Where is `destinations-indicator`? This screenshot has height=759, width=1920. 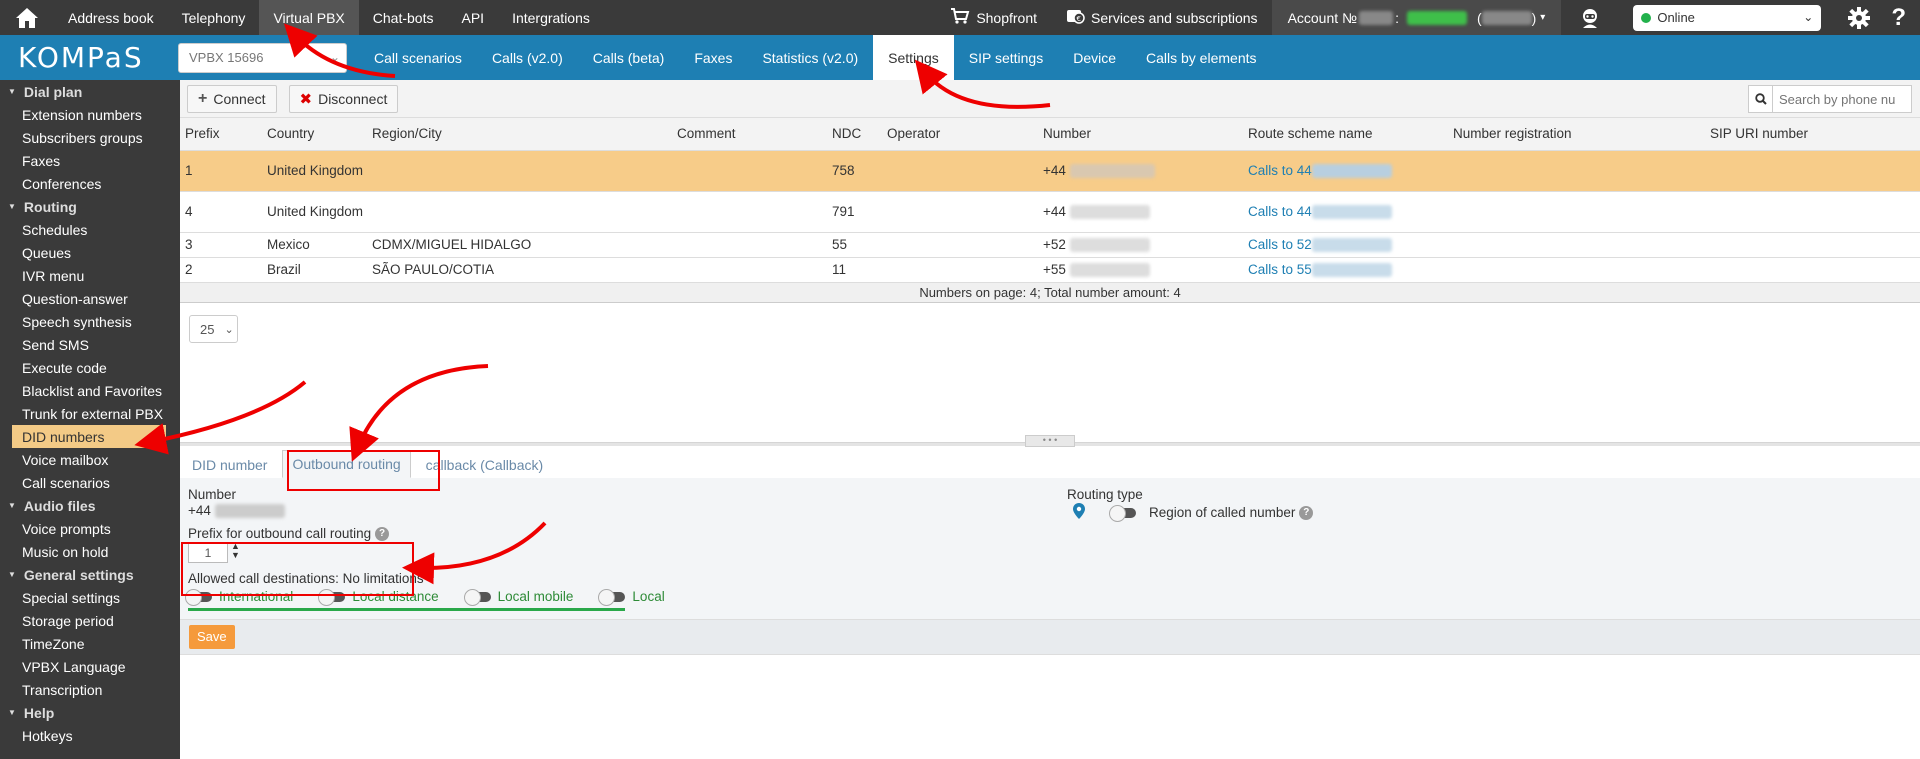
destinations-indicator is located at coordinates (406, 609).